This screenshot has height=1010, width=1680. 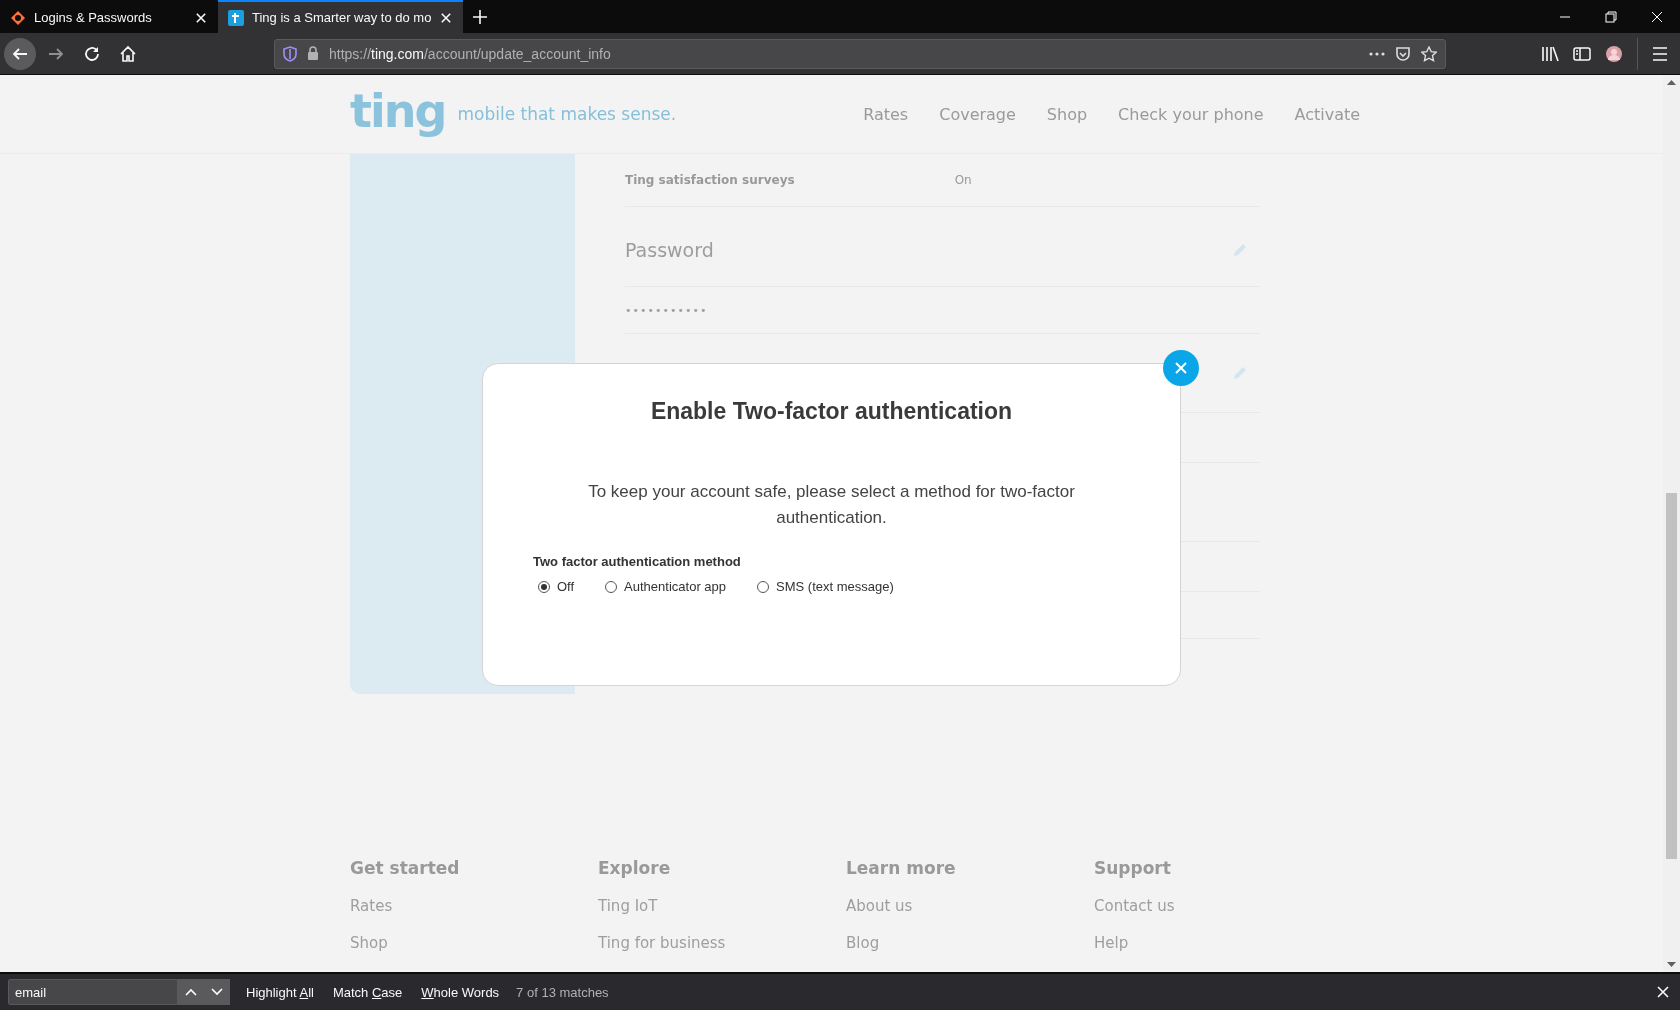 I want to click on previous-button, so click(x=190, y=992).